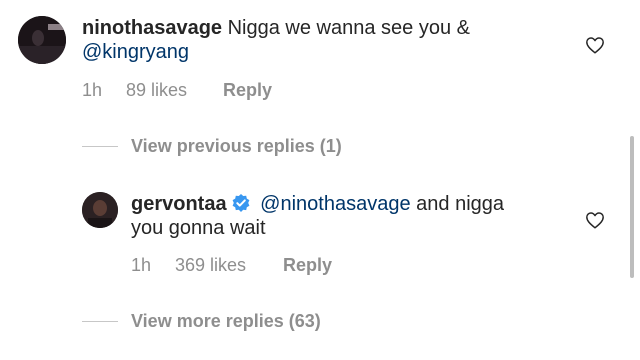  I want to click on comment-meta: 1h 89 likes Reply, so click(177, 90).